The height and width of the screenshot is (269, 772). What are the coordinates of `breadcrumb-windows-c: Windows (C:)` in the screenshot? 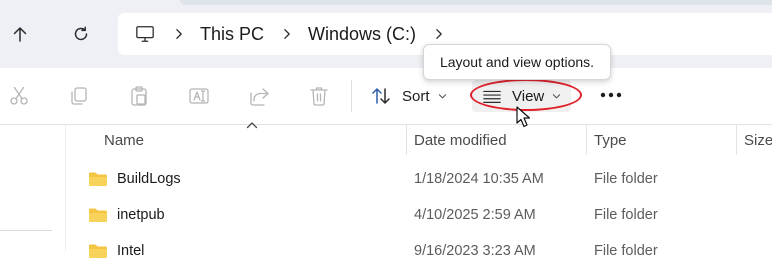 It's located at (362, 34).